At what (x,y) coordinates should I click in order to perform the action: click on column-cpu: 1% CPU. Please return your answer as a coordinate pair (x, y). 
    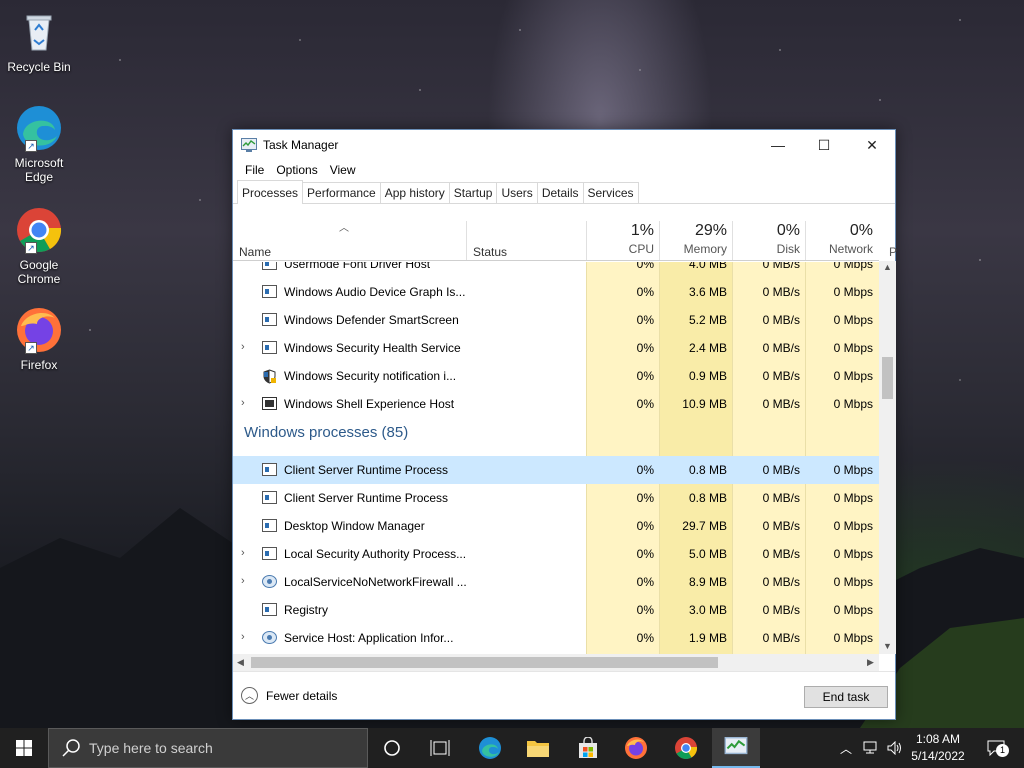
    Looking at the image, I should click on (621, 238).